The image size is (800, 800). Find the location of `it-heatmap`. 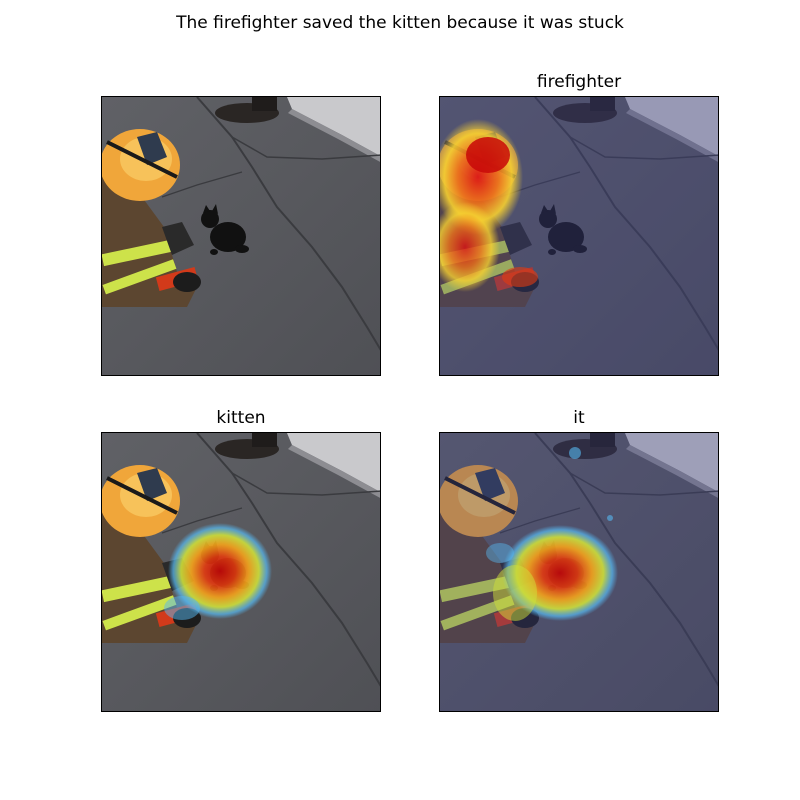

it-heatmap is located at coordinates (579, 572).